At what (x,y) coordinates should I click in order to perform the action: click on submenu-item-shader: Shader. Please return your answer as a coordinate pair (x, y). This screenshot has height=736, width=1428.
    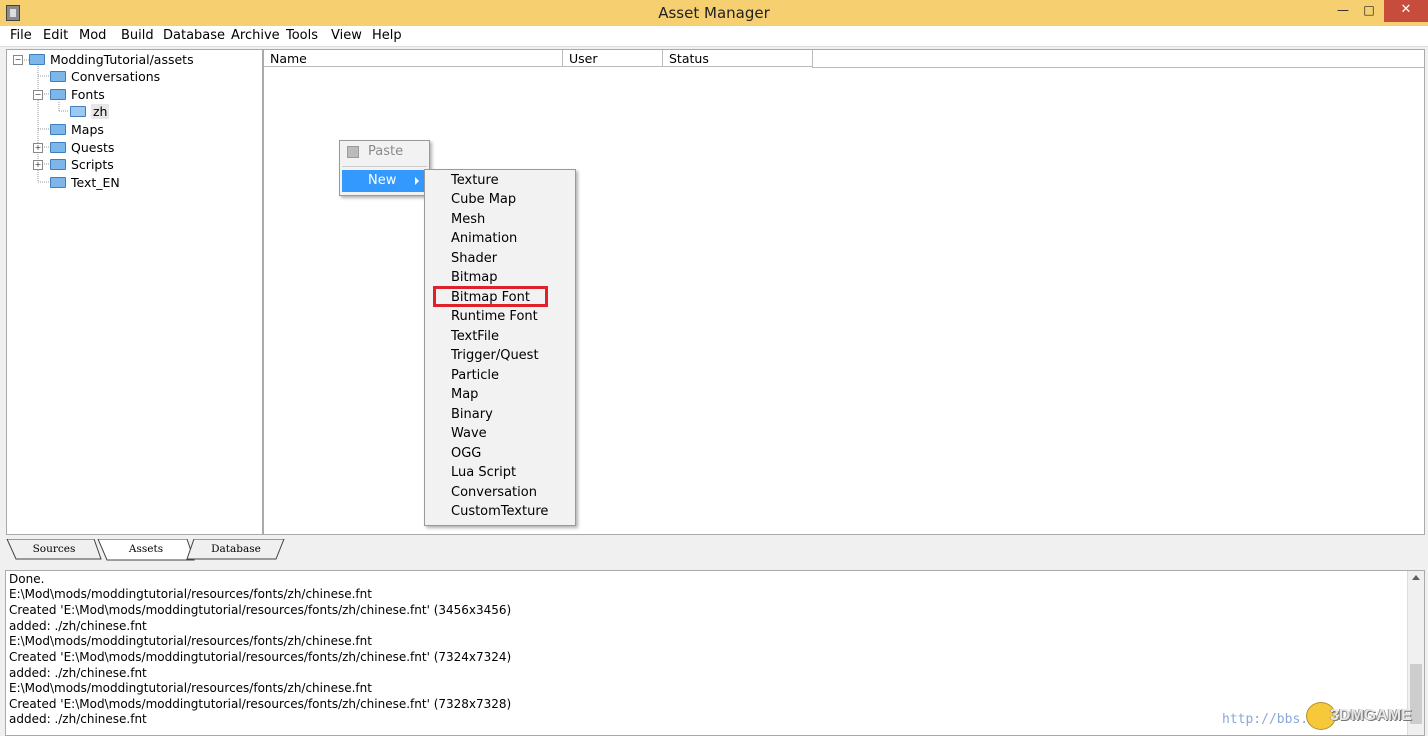
    Looking at the image, I should click on (474, 258).